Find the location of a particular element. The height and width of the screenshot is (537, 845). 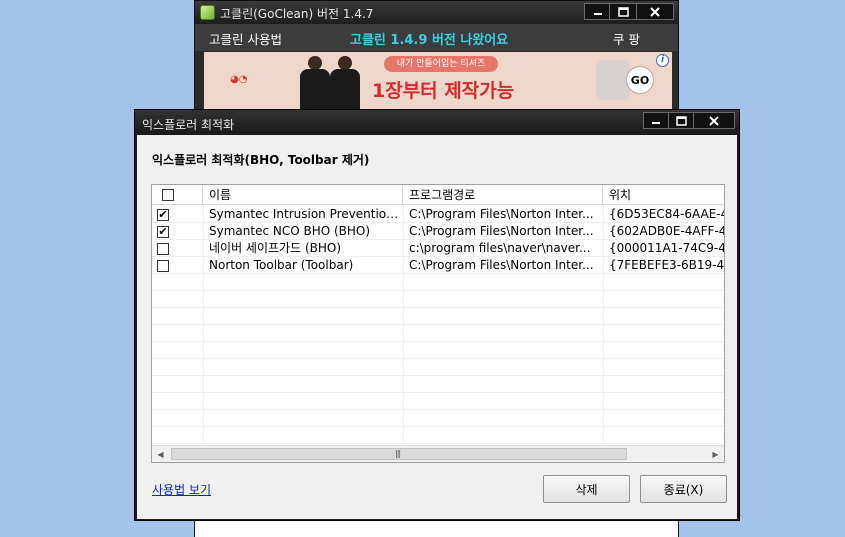

header-name: 이름 is located at coordinates (303, 195).